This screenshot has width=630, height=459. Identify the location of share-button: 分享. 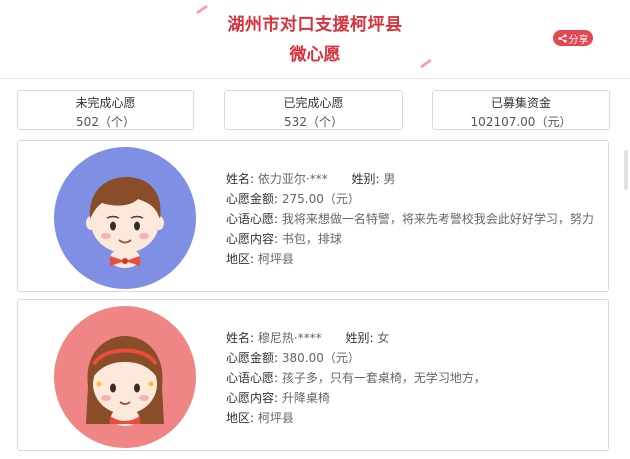
(573, 38).